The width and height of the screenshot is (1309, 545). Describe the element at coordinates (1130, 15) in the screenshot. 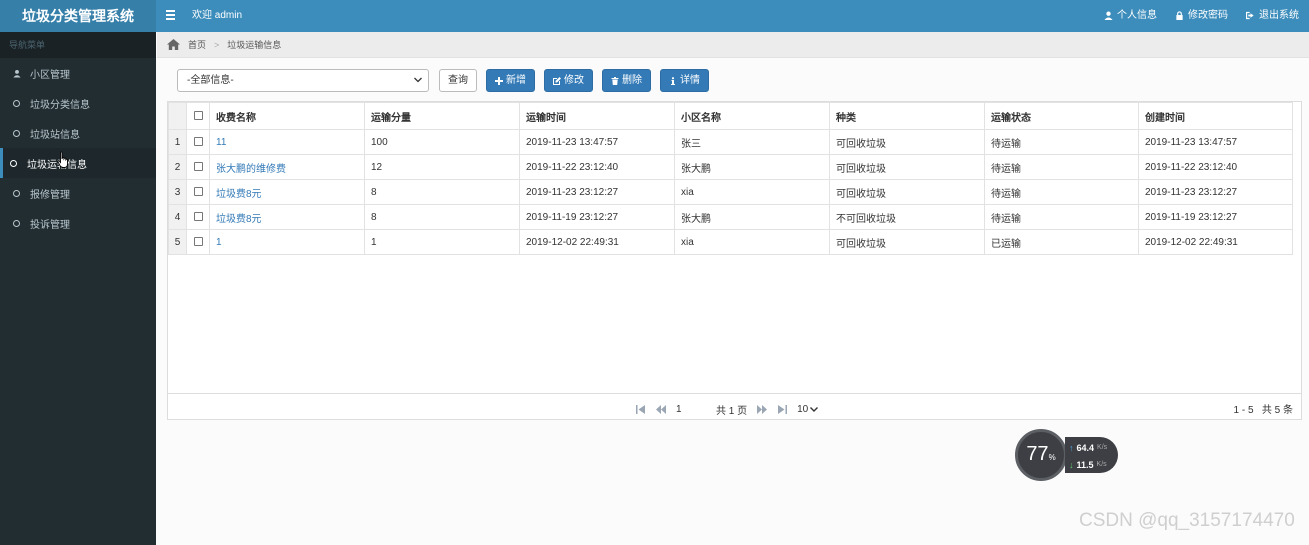

I see `profile-link: 个人信息` at that location.